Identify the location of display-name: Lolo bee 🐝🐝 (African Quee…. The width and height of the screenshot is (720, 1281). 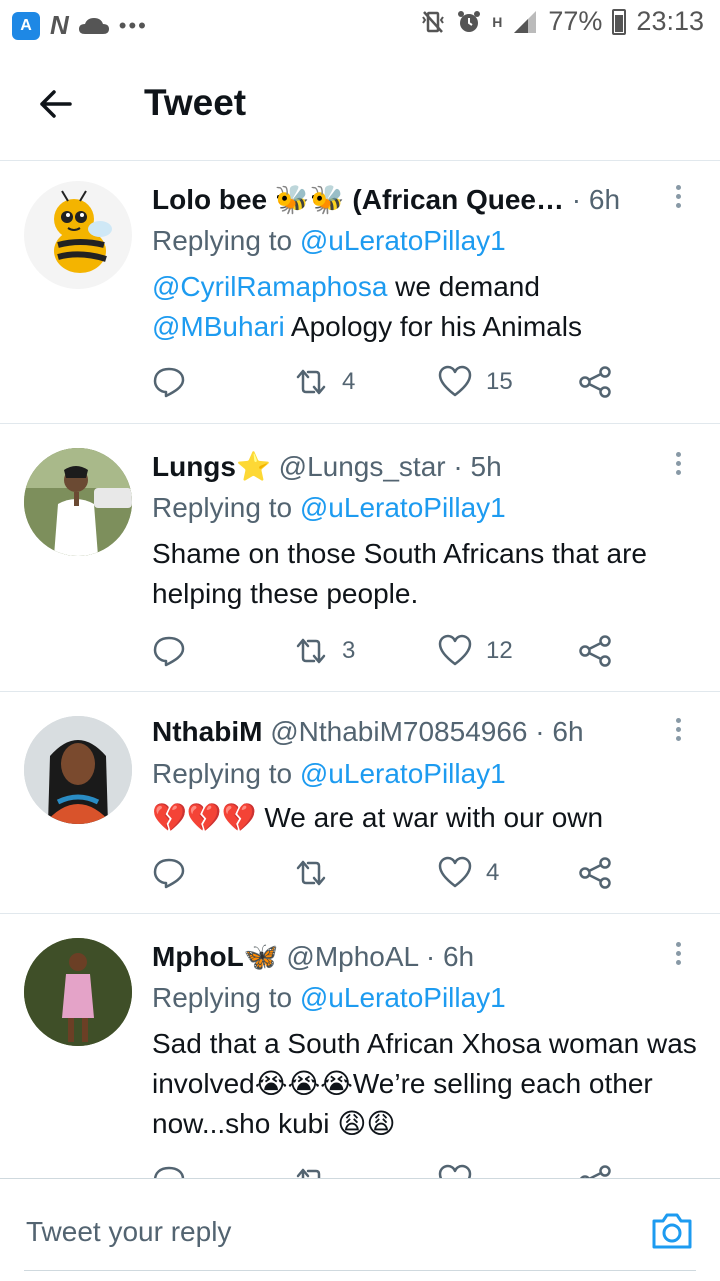
(358, 199).